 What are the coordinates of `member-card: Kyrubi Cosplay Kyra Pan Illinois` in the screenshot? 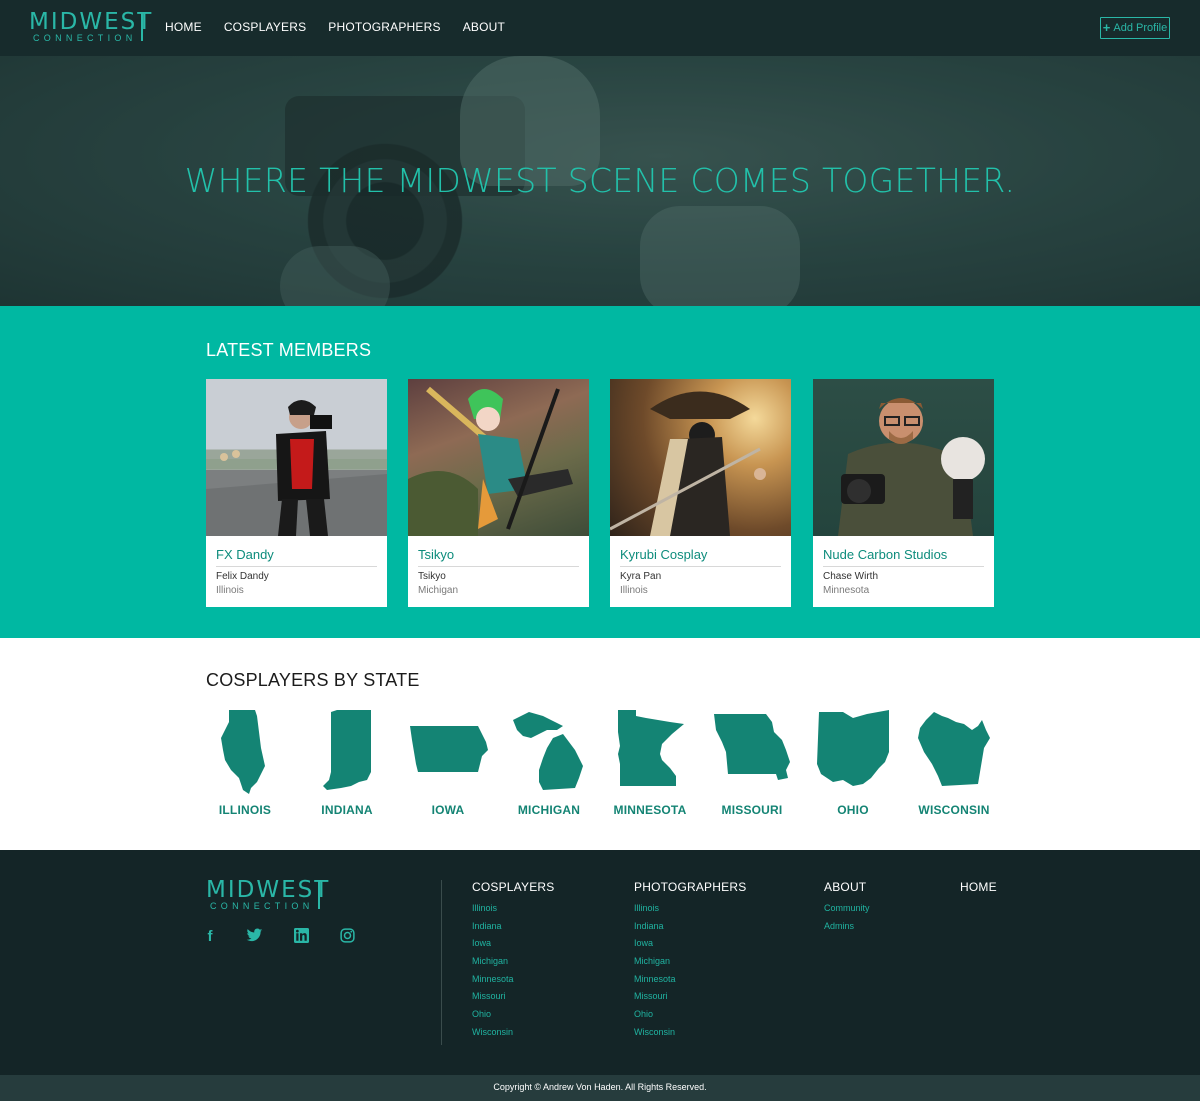 It's located at (700, 493).